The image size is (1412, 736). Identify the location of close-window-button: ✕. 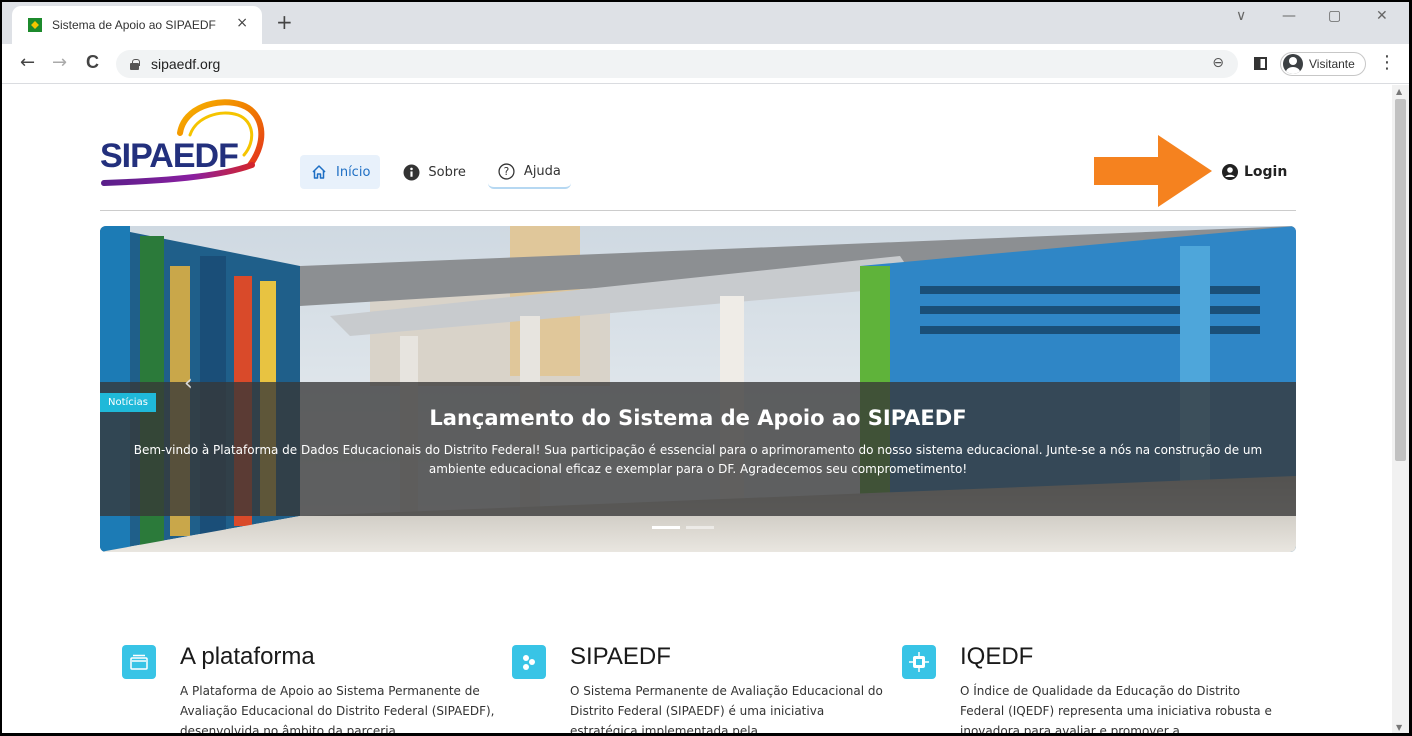
(1382, 16).